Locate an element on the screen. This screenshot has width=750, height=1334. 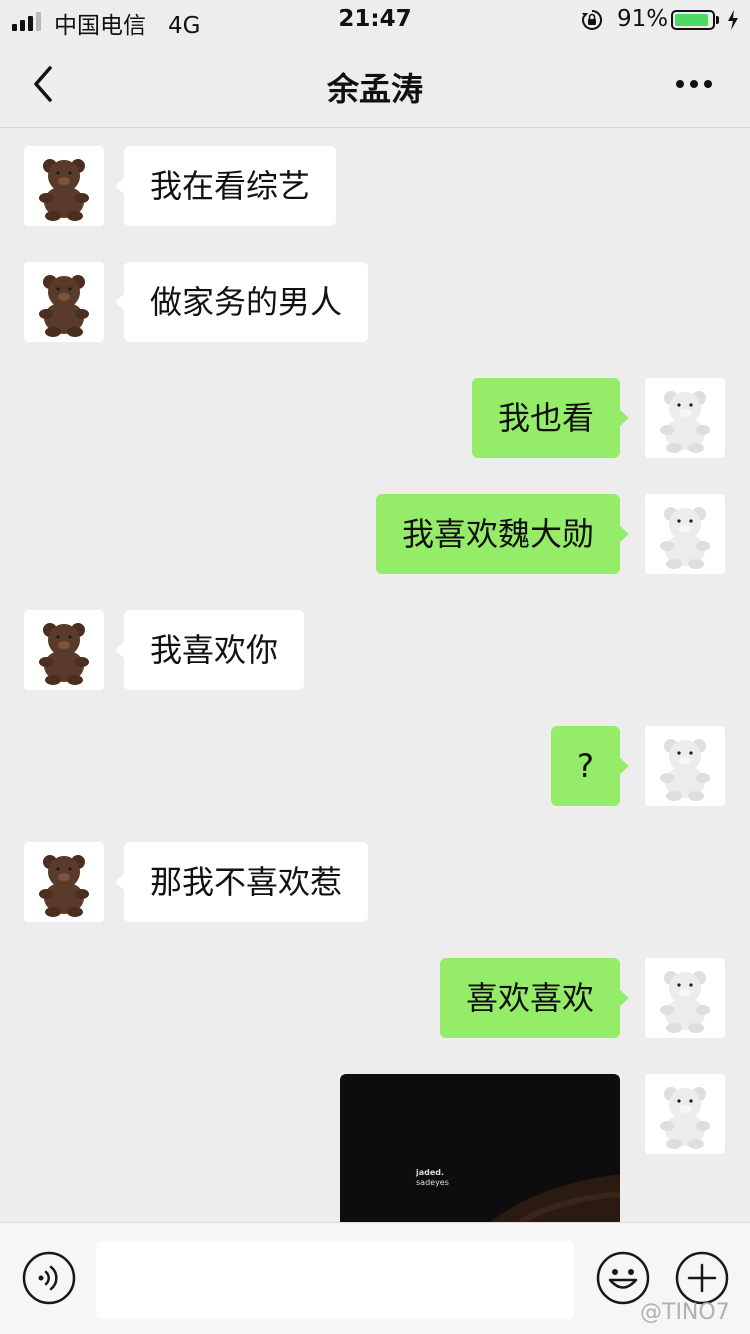
image-caption-title: jaded. is located at coordinates (430, 1172).